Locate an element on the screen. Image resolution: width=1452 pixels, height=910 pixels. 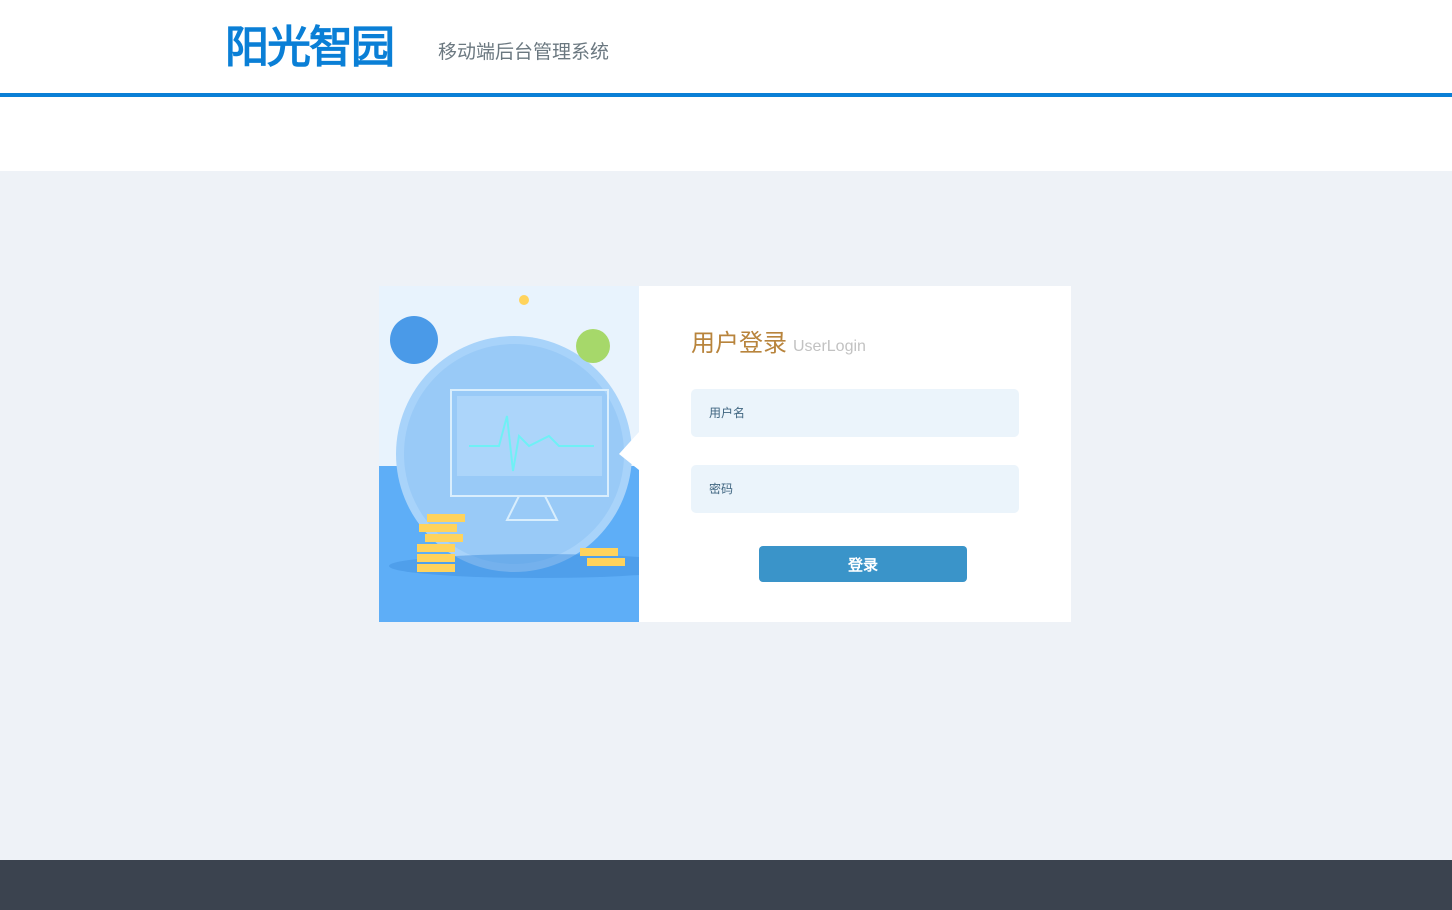
login-title-text: 用户登录 is located at coordinates (739, 343).